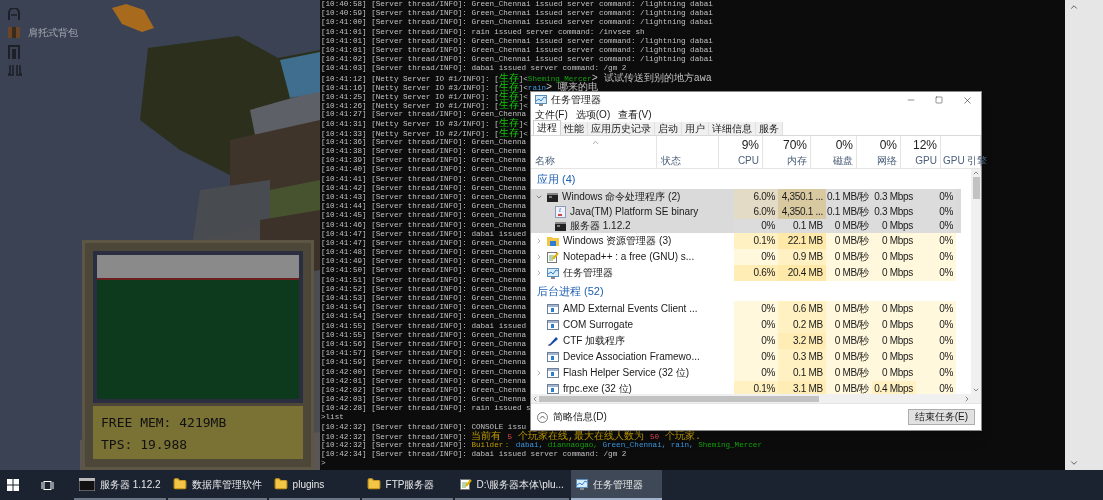 This screenshot has width=1103, height=500. I want to click on usage-cell: 0.1%, so click(756, 241).